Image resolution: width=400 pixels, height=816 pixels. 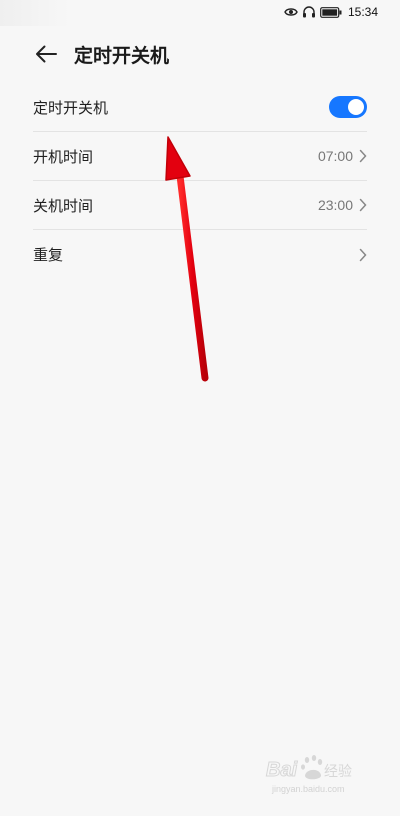 What do you see at coordinates (48, 255) in the screenshot?
I see `row-label: 重复` at bounding box center [48, 255].